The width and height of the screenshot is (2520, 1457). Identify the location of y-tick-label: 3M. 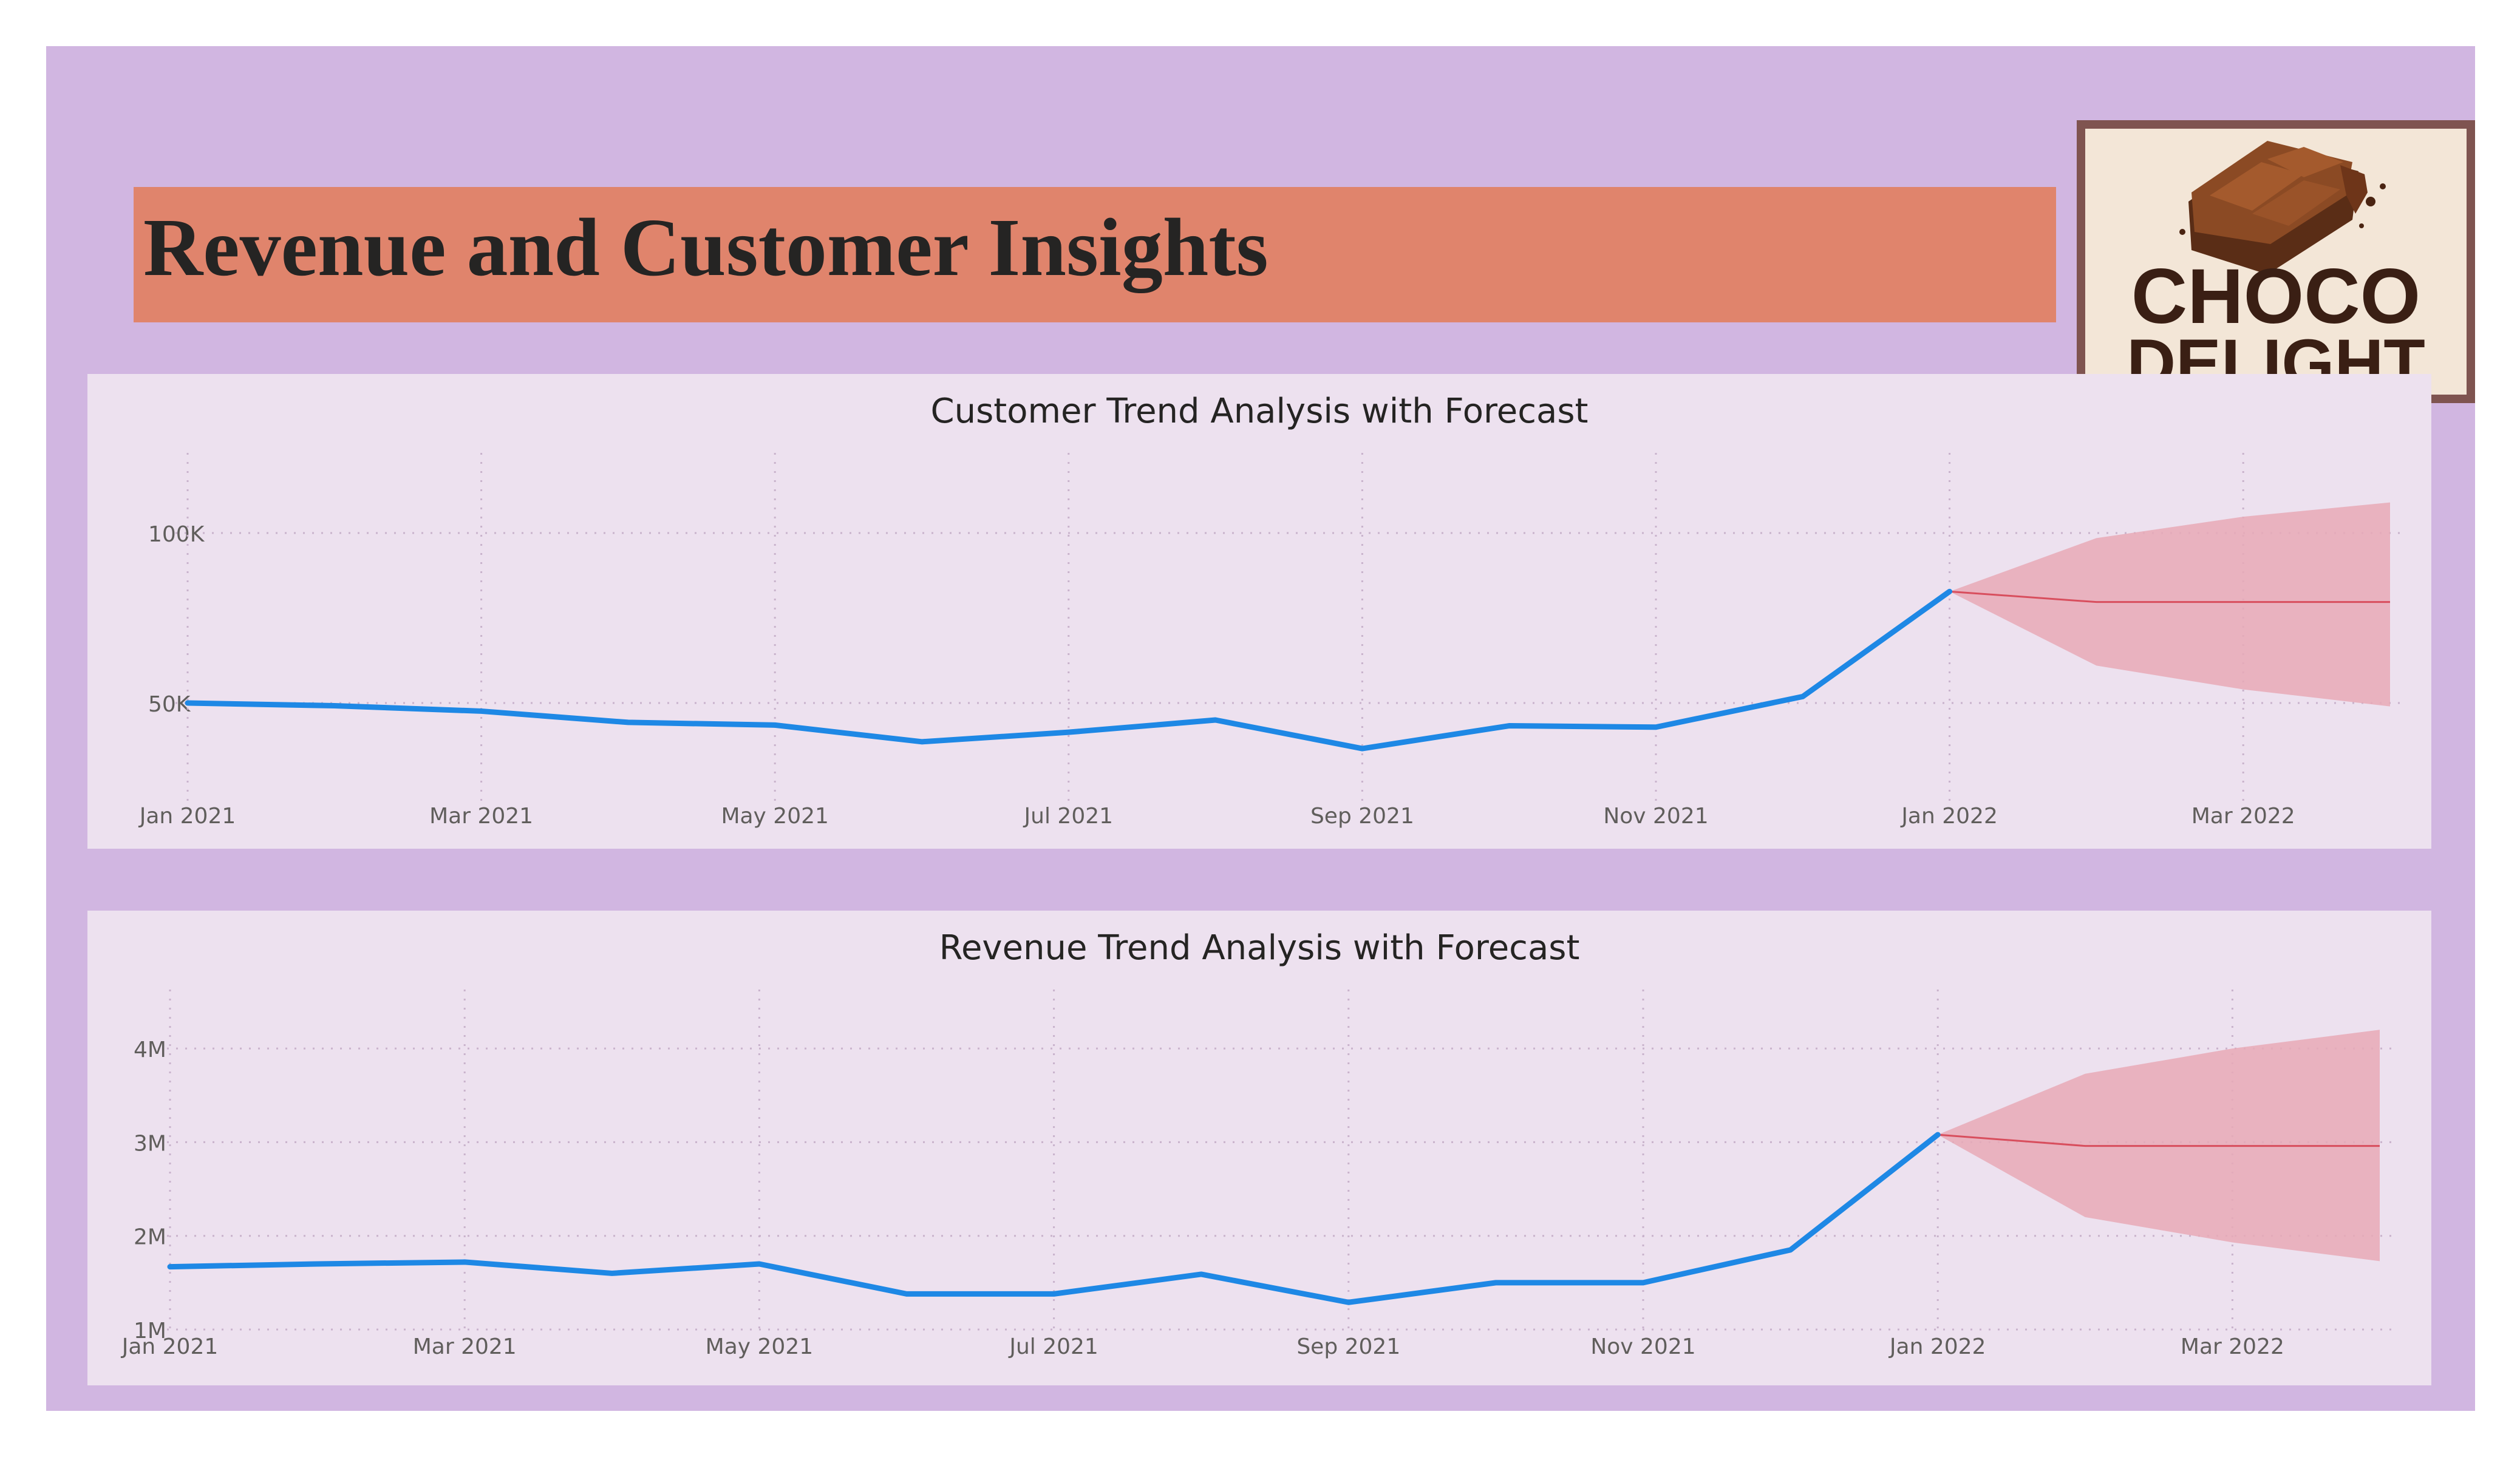
(150, 1143).